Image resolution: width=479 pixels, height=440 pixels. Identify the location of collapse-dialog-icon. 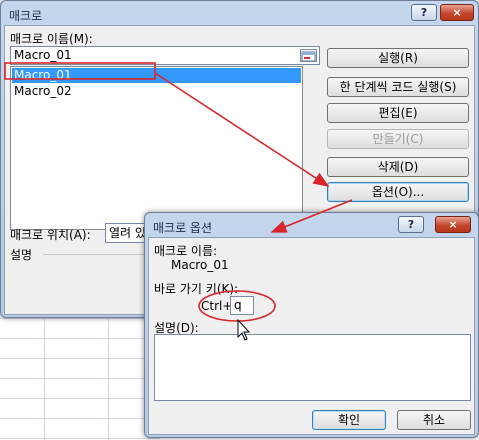
(308, 55).